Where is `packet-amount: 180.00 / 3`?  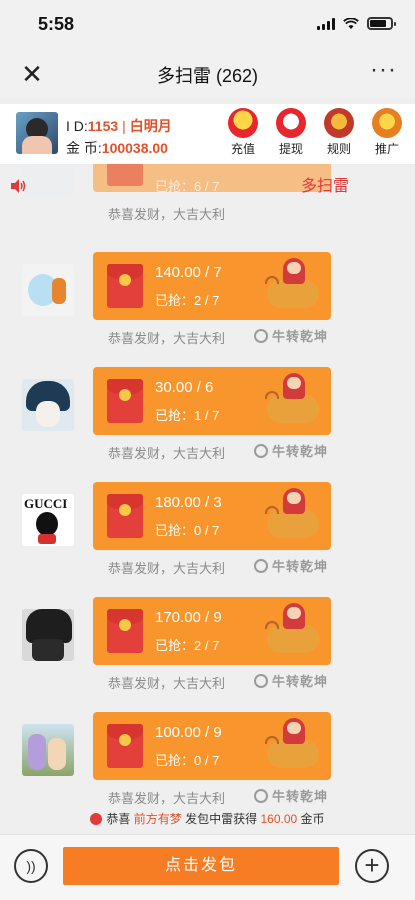
packet-amount: 180.00 / 3 is located at coordinates (188, 502).